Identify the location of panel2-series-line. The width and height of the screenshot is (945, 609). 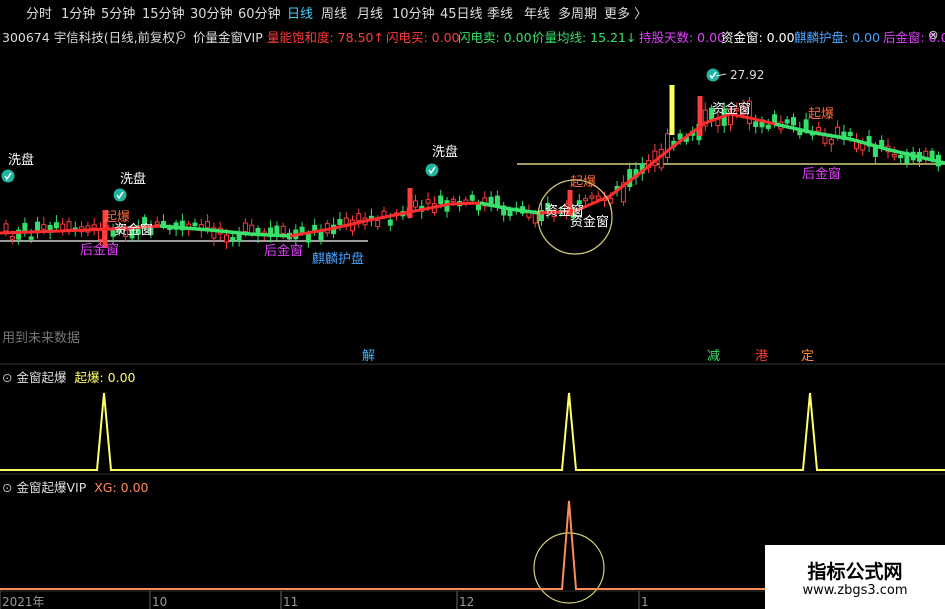
(382, 545).